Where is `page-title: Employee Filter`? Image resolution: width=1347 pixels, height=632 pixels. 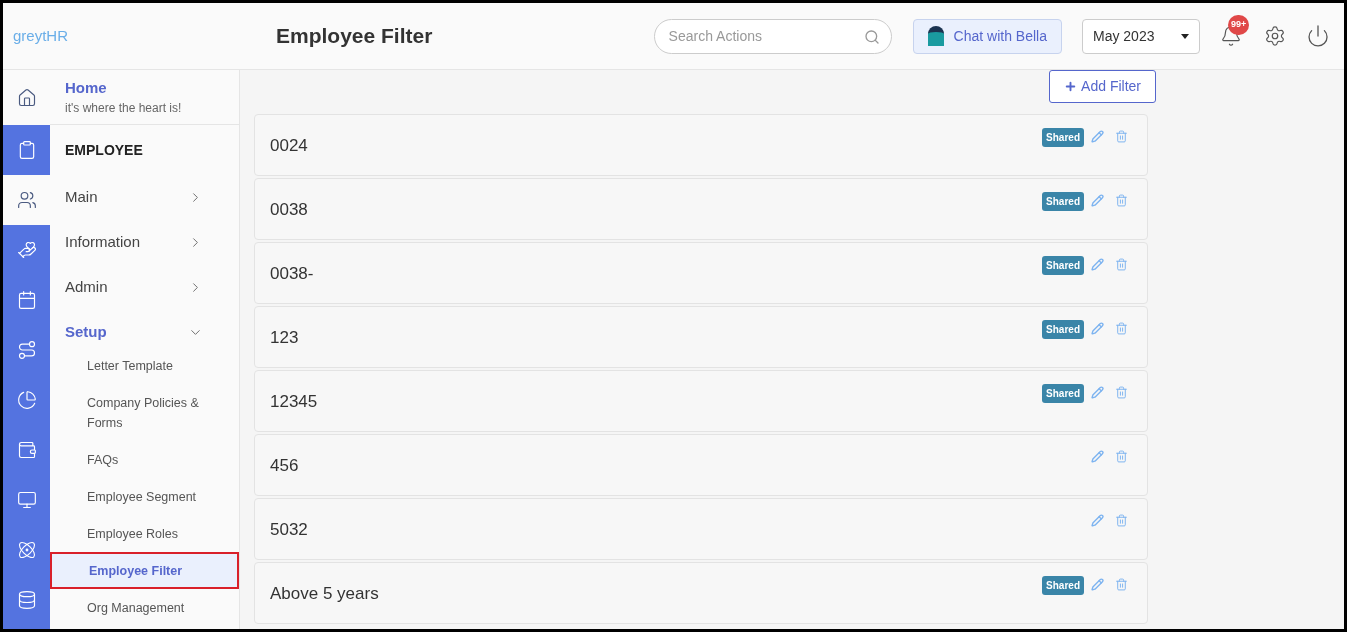
page-title: Employee Filter is located at coordinates (354, 36).